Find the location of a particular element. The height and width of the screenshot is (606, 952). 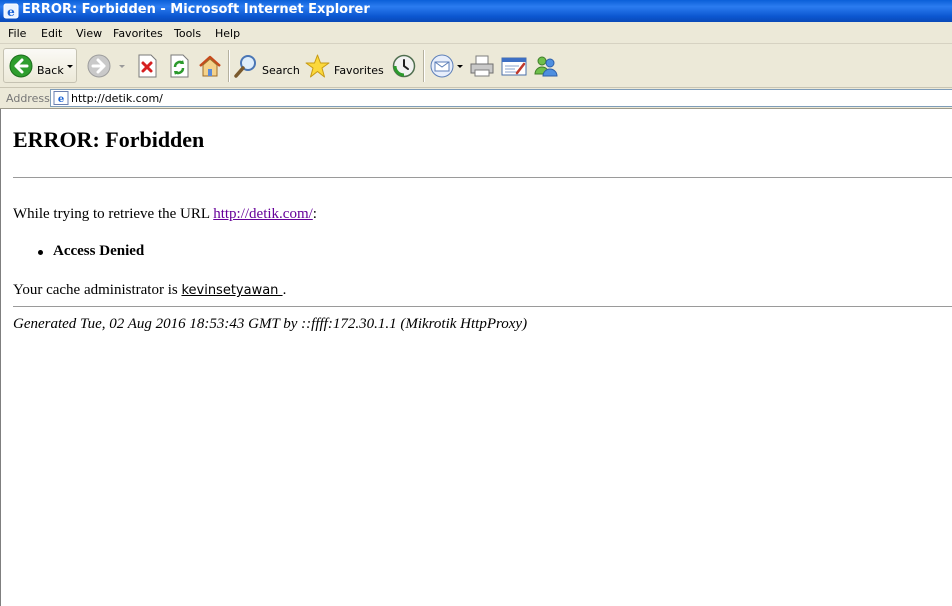

retrieve-suffix: : is located at coordinates (314, 214).